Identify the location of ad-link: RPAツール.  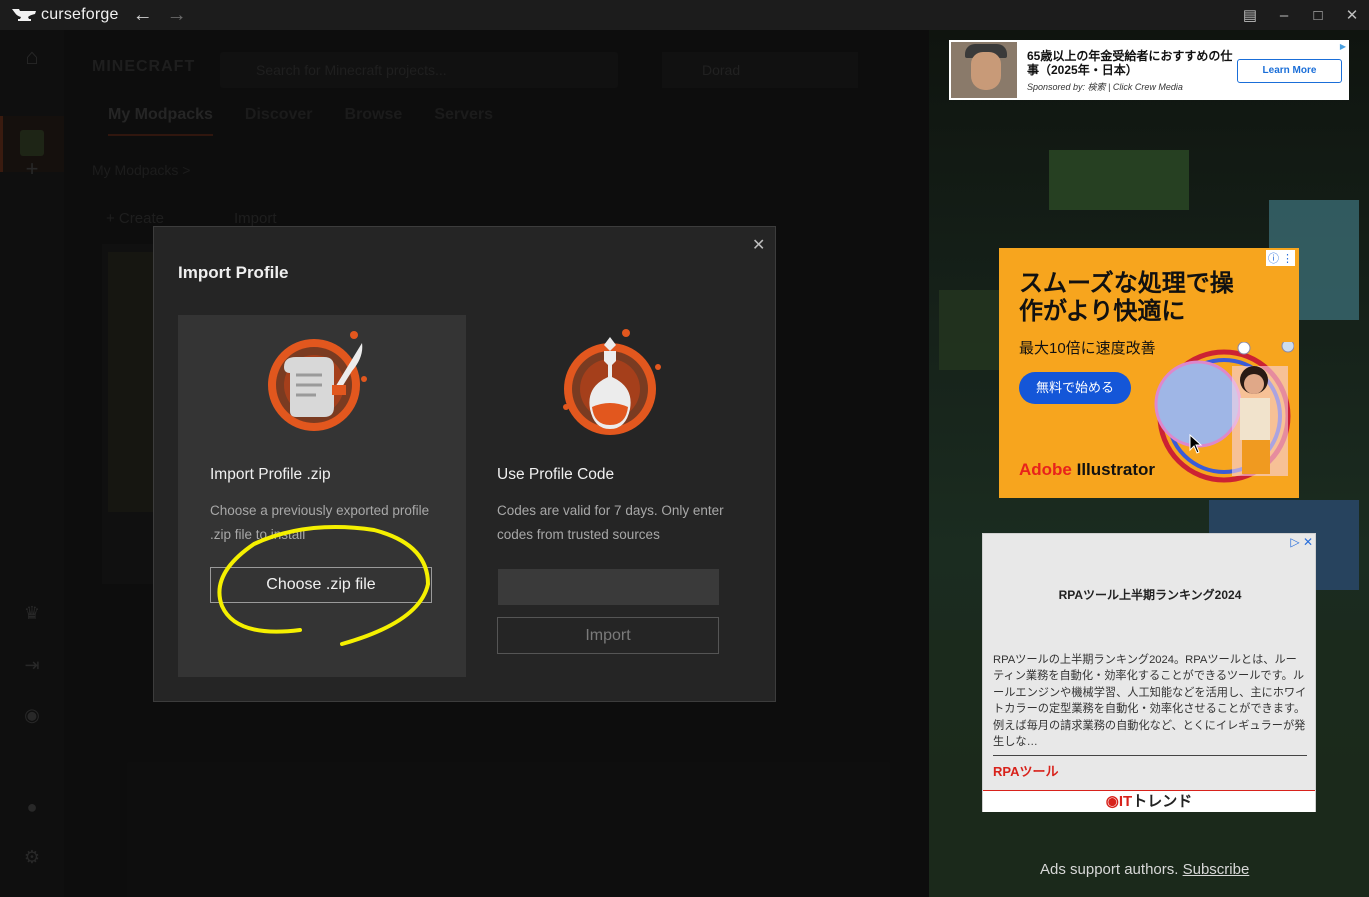
(1025, 770).